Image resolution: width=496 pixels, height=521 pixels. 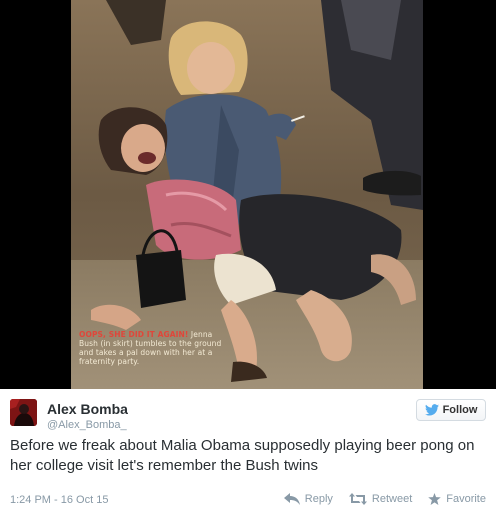 What do you see at coordinates (466, 499) in the screenshot?
I see `favorite-label: Favorite` at bounding box center [466, 499].